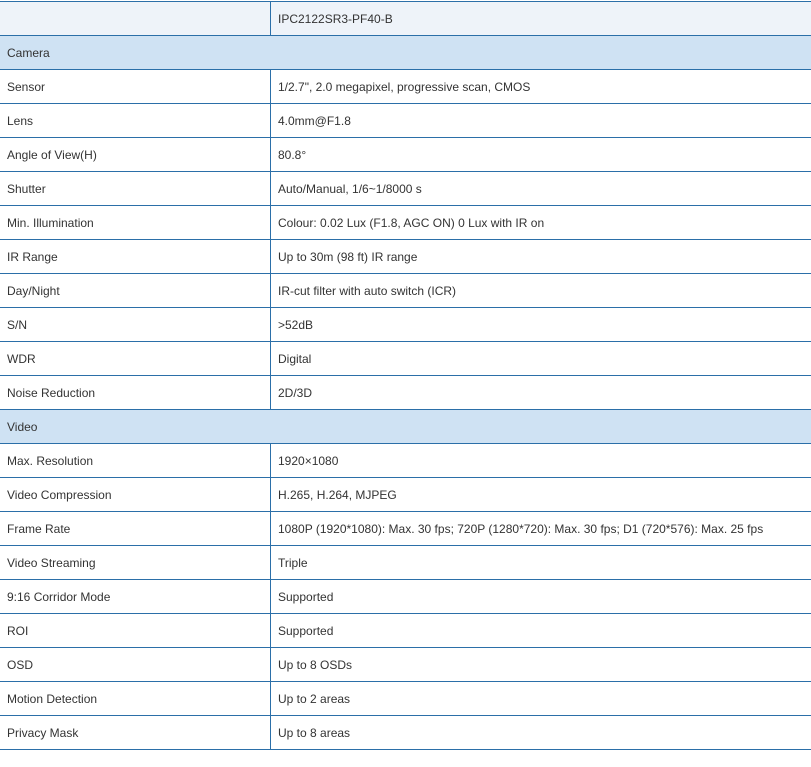  I want to click on spec-label: Video Compression, so click(135, 495).